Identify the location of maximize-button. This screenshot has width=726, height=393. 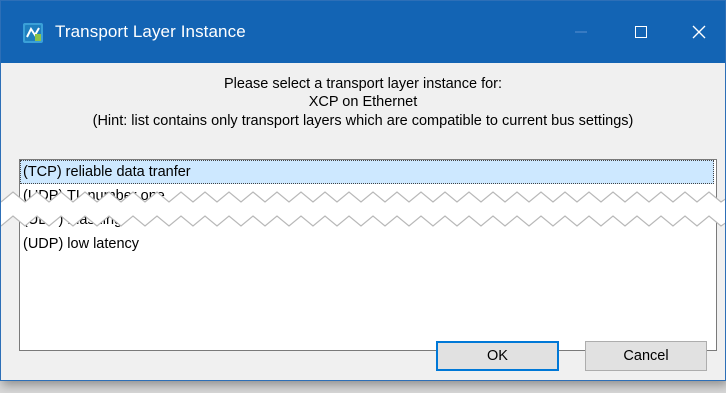
(641, 32).